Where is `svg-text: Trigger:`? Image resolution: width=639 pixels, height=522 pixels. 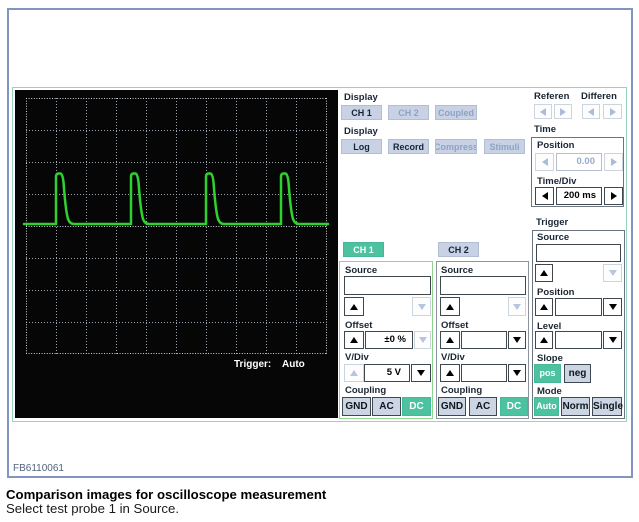 svg-text: Trigger: is located at coordinates (252, 364).